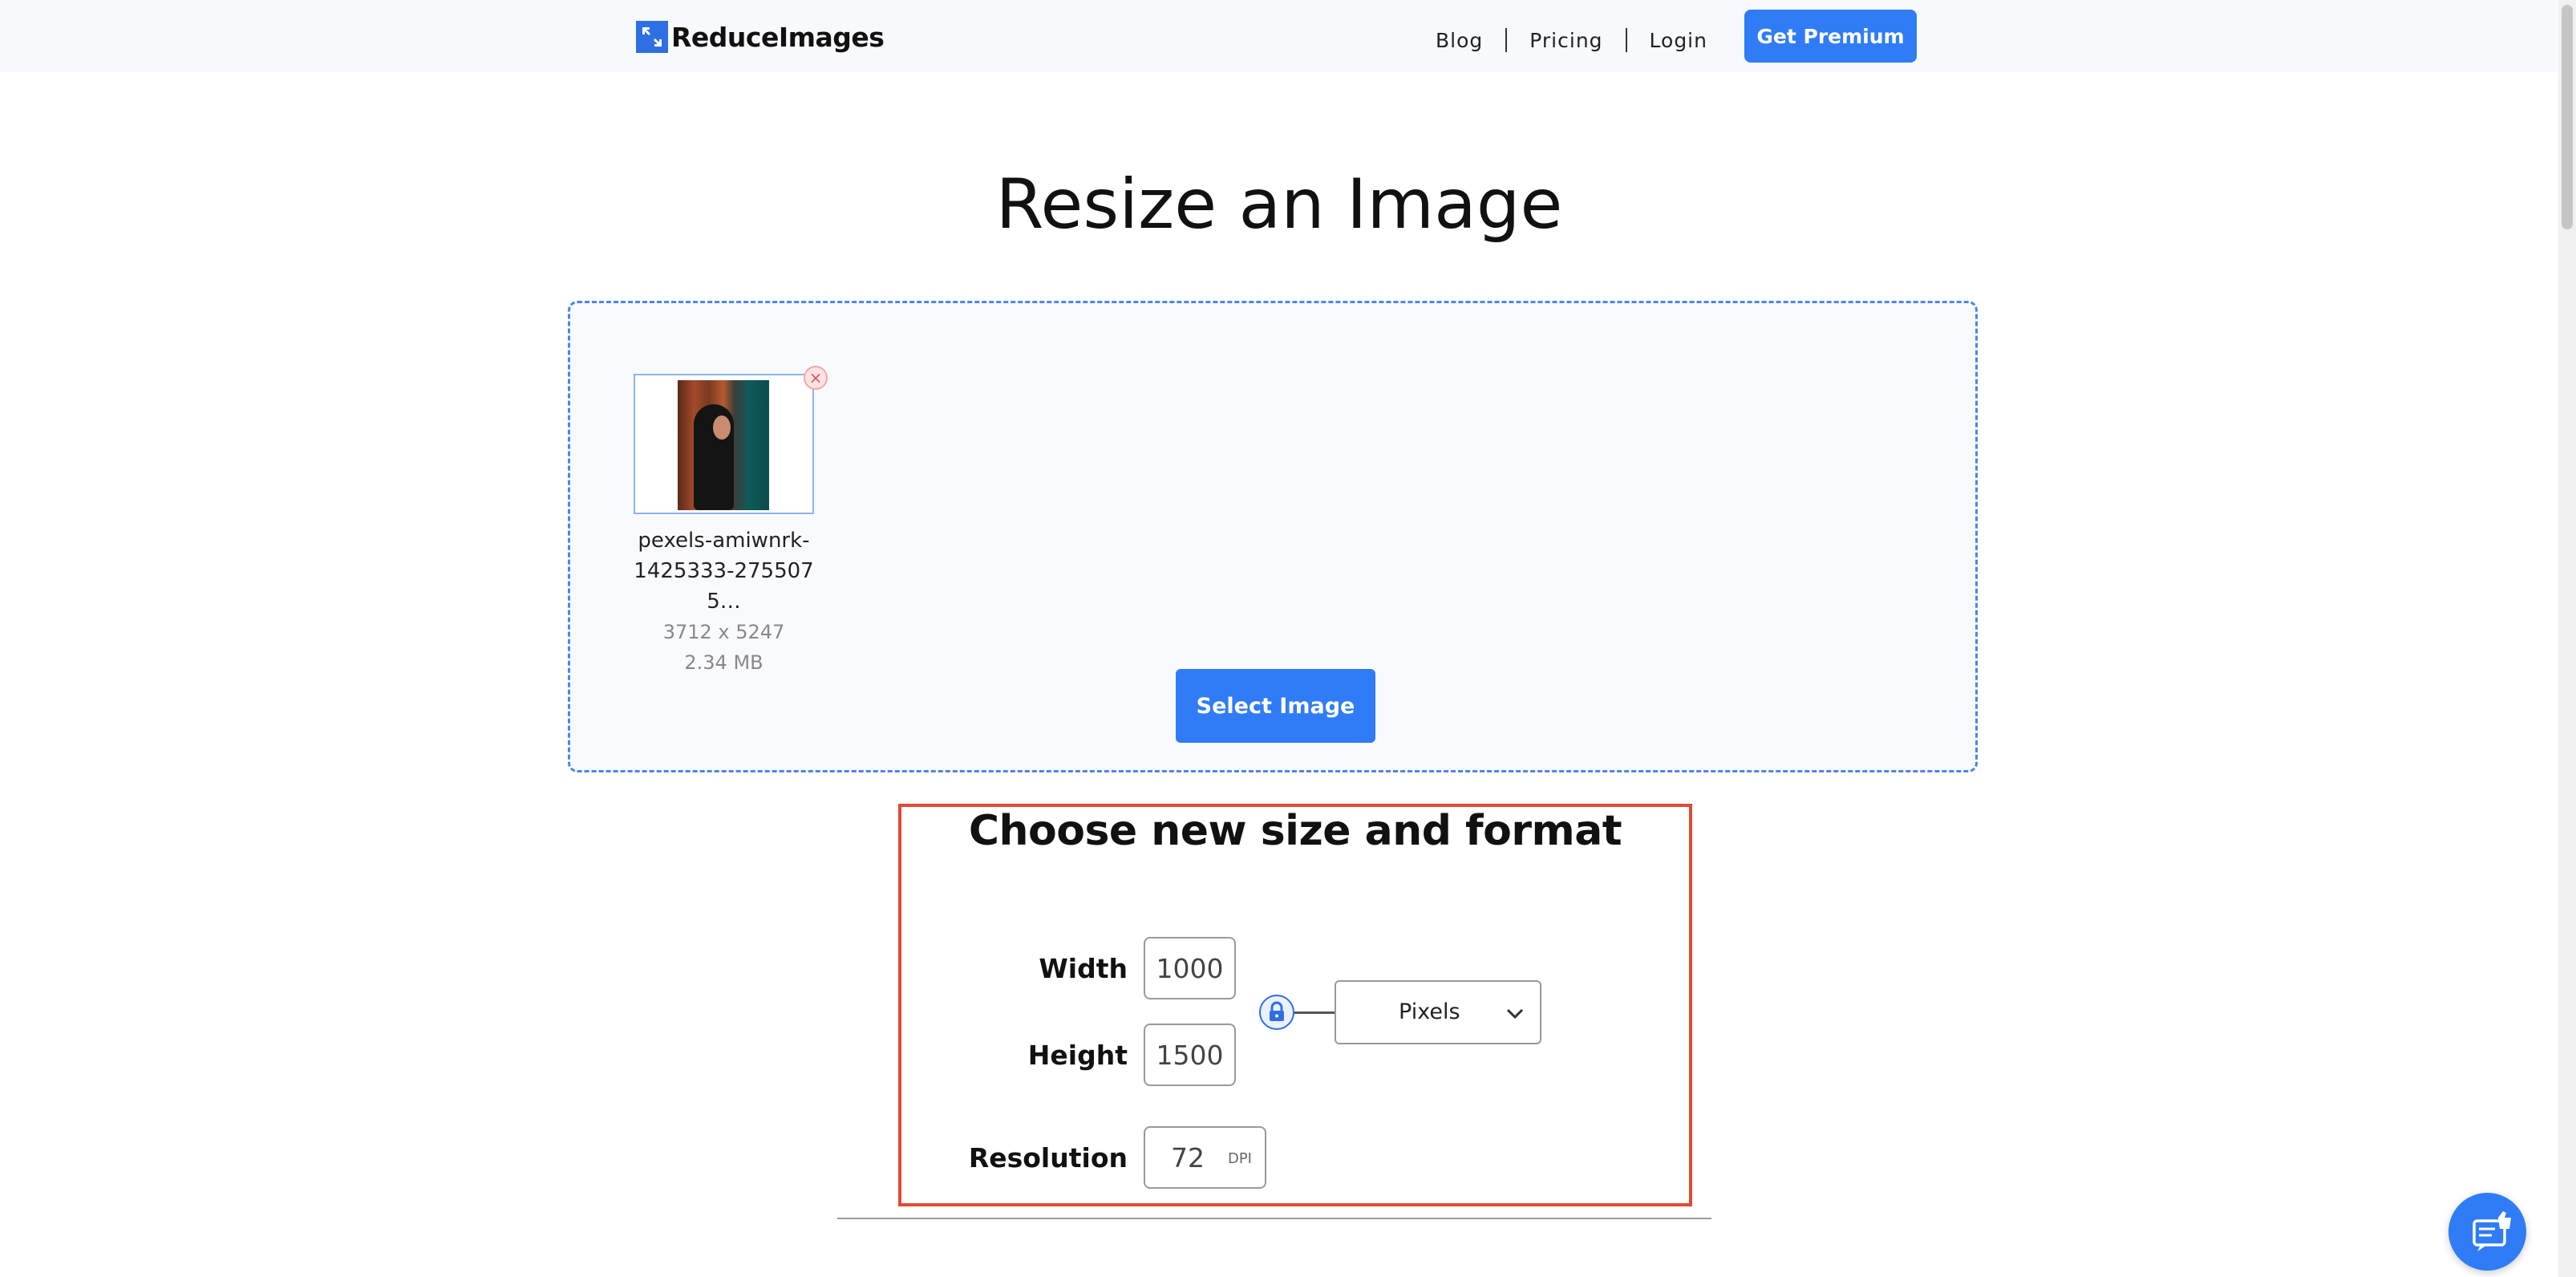  Describe the element at coordinates (723, 662) in the screenshot. I see `file-size: 2.34 MB` at that location.